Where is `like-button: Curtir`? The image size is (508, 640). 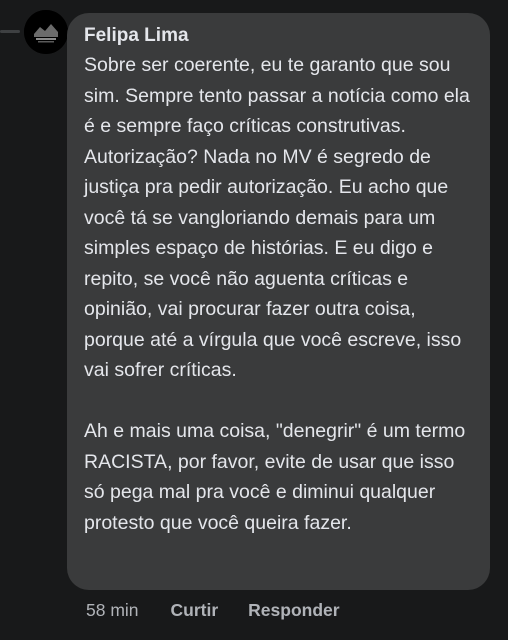
like-button: Curtir is located at coordinates (195, 610).